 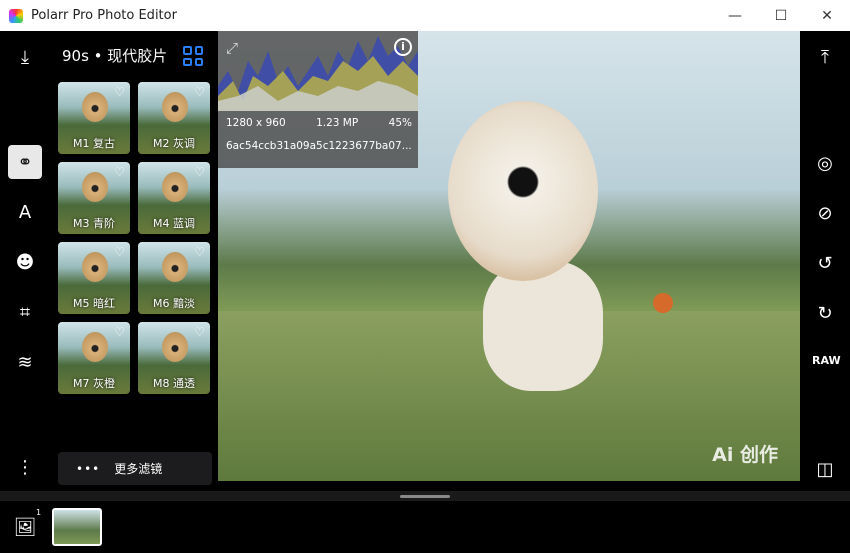 I want to click on minimize-button: —, so click(x=735, y=16).